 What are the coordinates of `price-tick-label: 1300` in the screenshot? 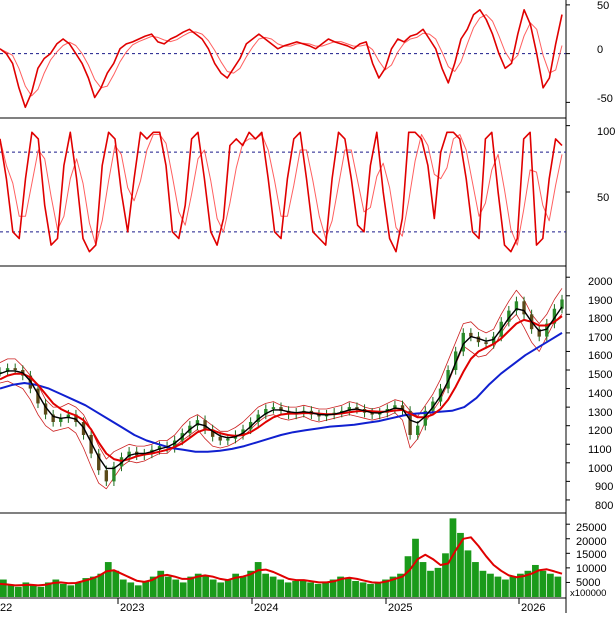 It's located at (600, 413).